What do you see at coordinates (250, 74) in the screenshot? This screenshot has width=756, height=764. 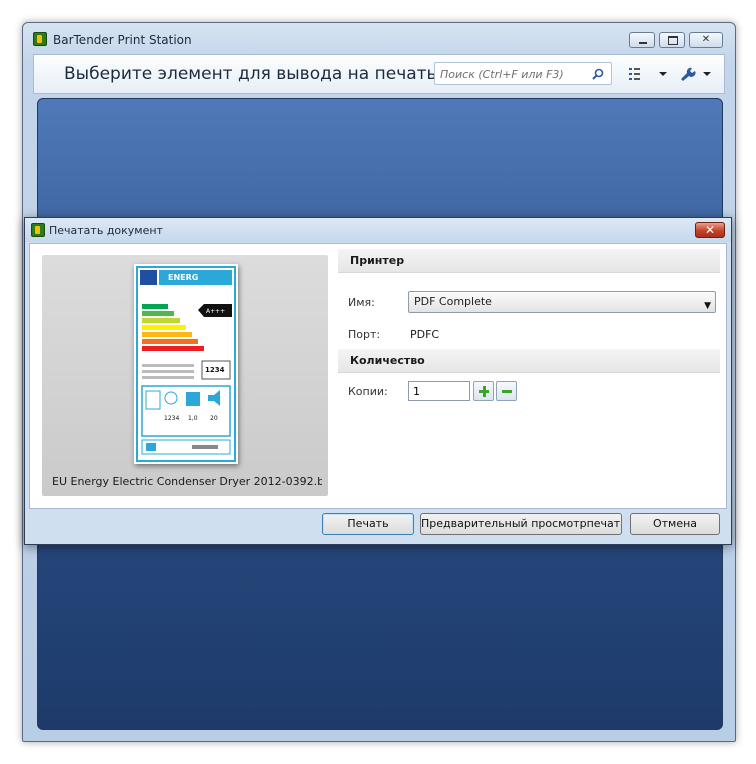 I see `page-title: Выберите элемент для вывода на печать` at bounding box center [250, 74].